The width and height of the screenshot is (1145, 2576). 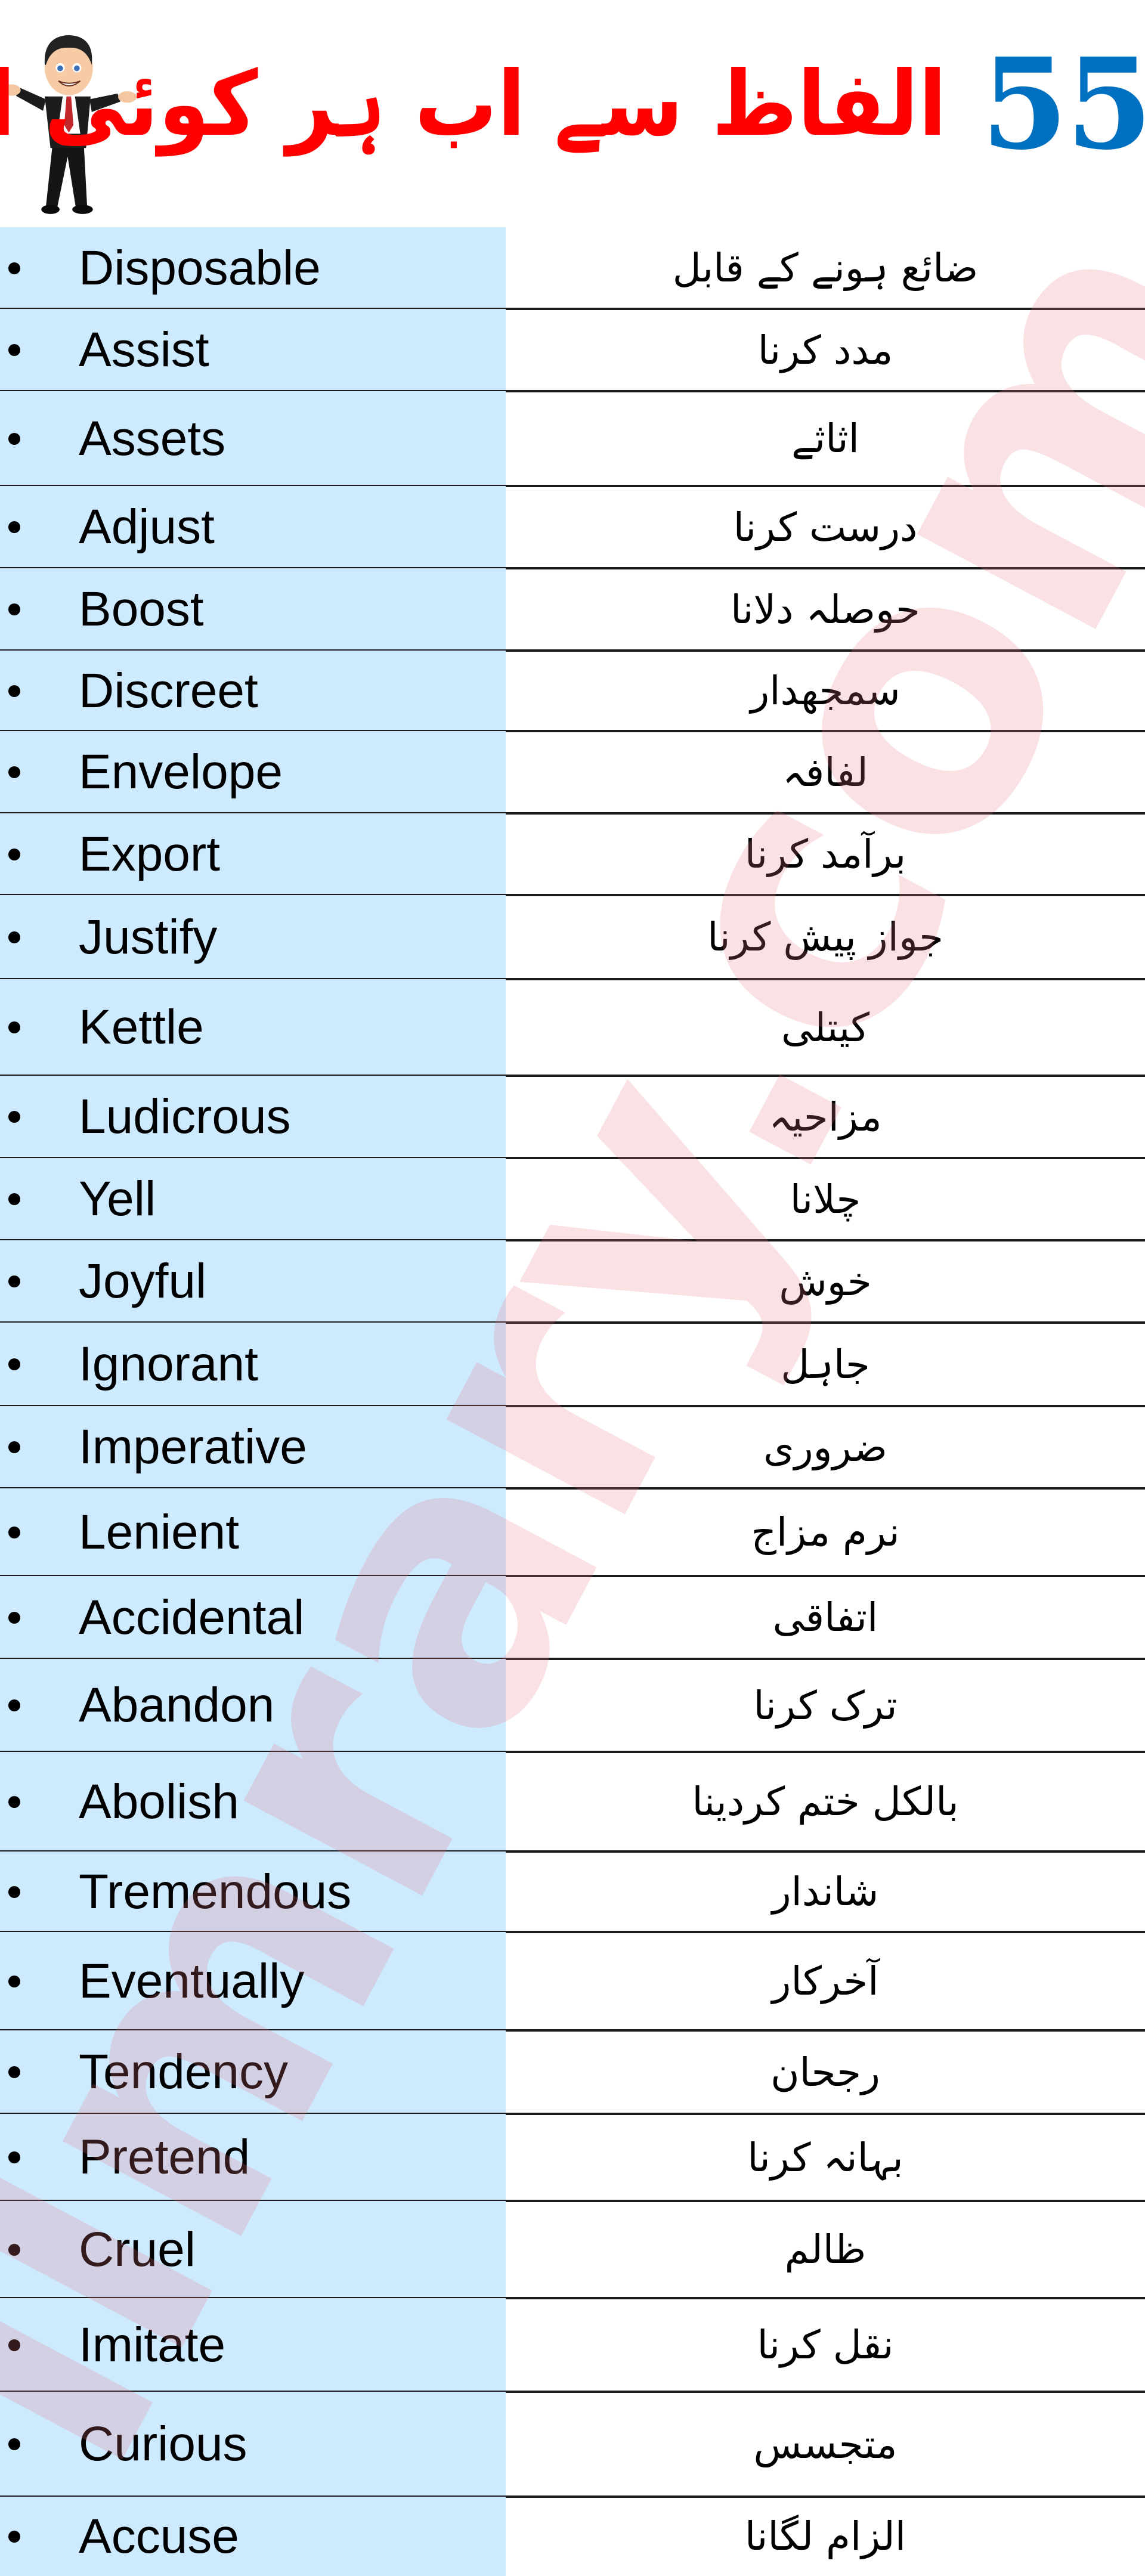 I want to click on english-cell: Kettle, so click(x=253, y=1027).